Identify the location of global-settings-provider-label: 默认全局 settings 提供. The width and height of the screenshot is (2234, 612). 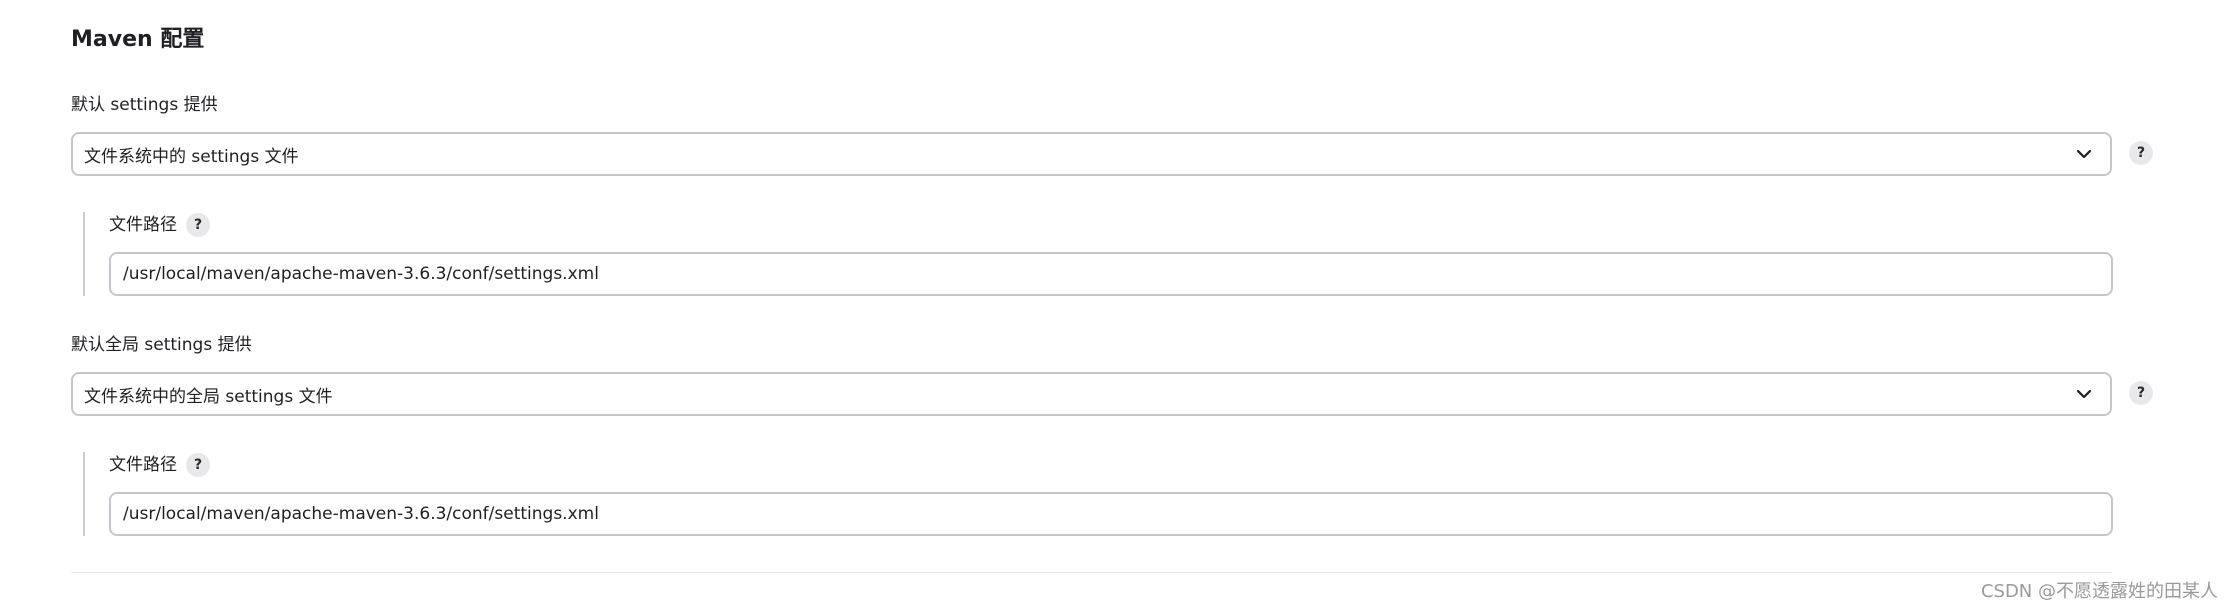
(161, 345).